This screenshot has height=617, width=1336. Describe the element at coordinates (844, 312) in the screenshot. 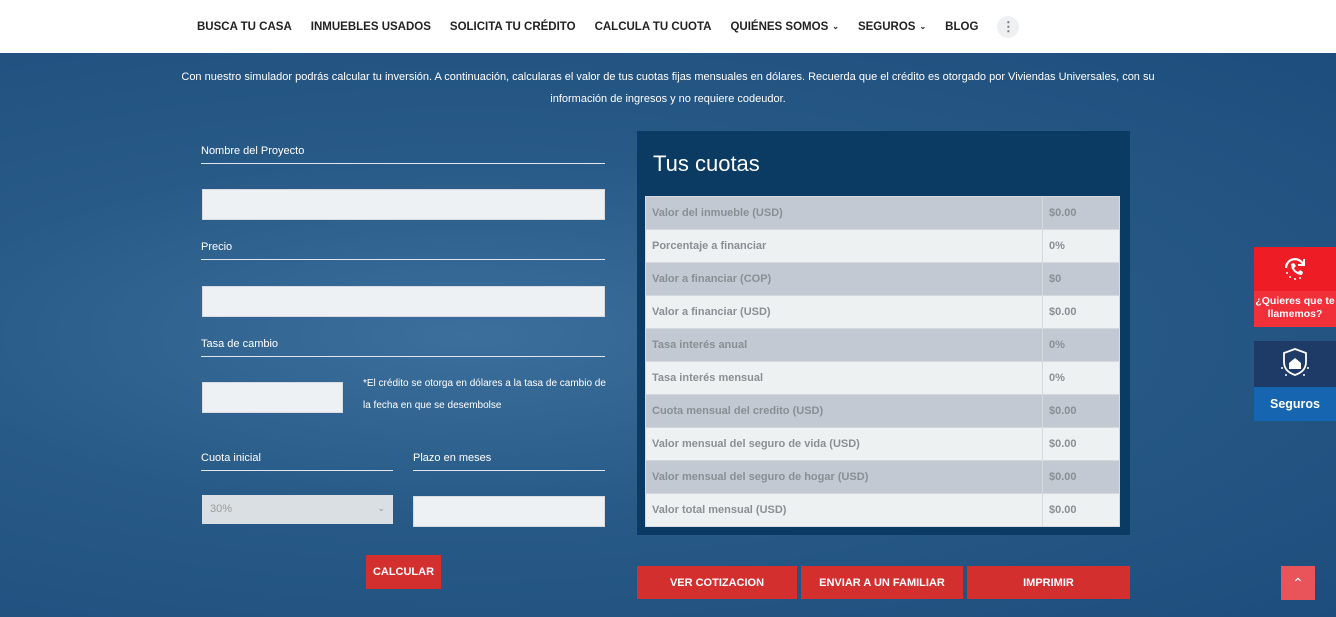

I see `row-label: Valor a financiar (USD)` at that location.